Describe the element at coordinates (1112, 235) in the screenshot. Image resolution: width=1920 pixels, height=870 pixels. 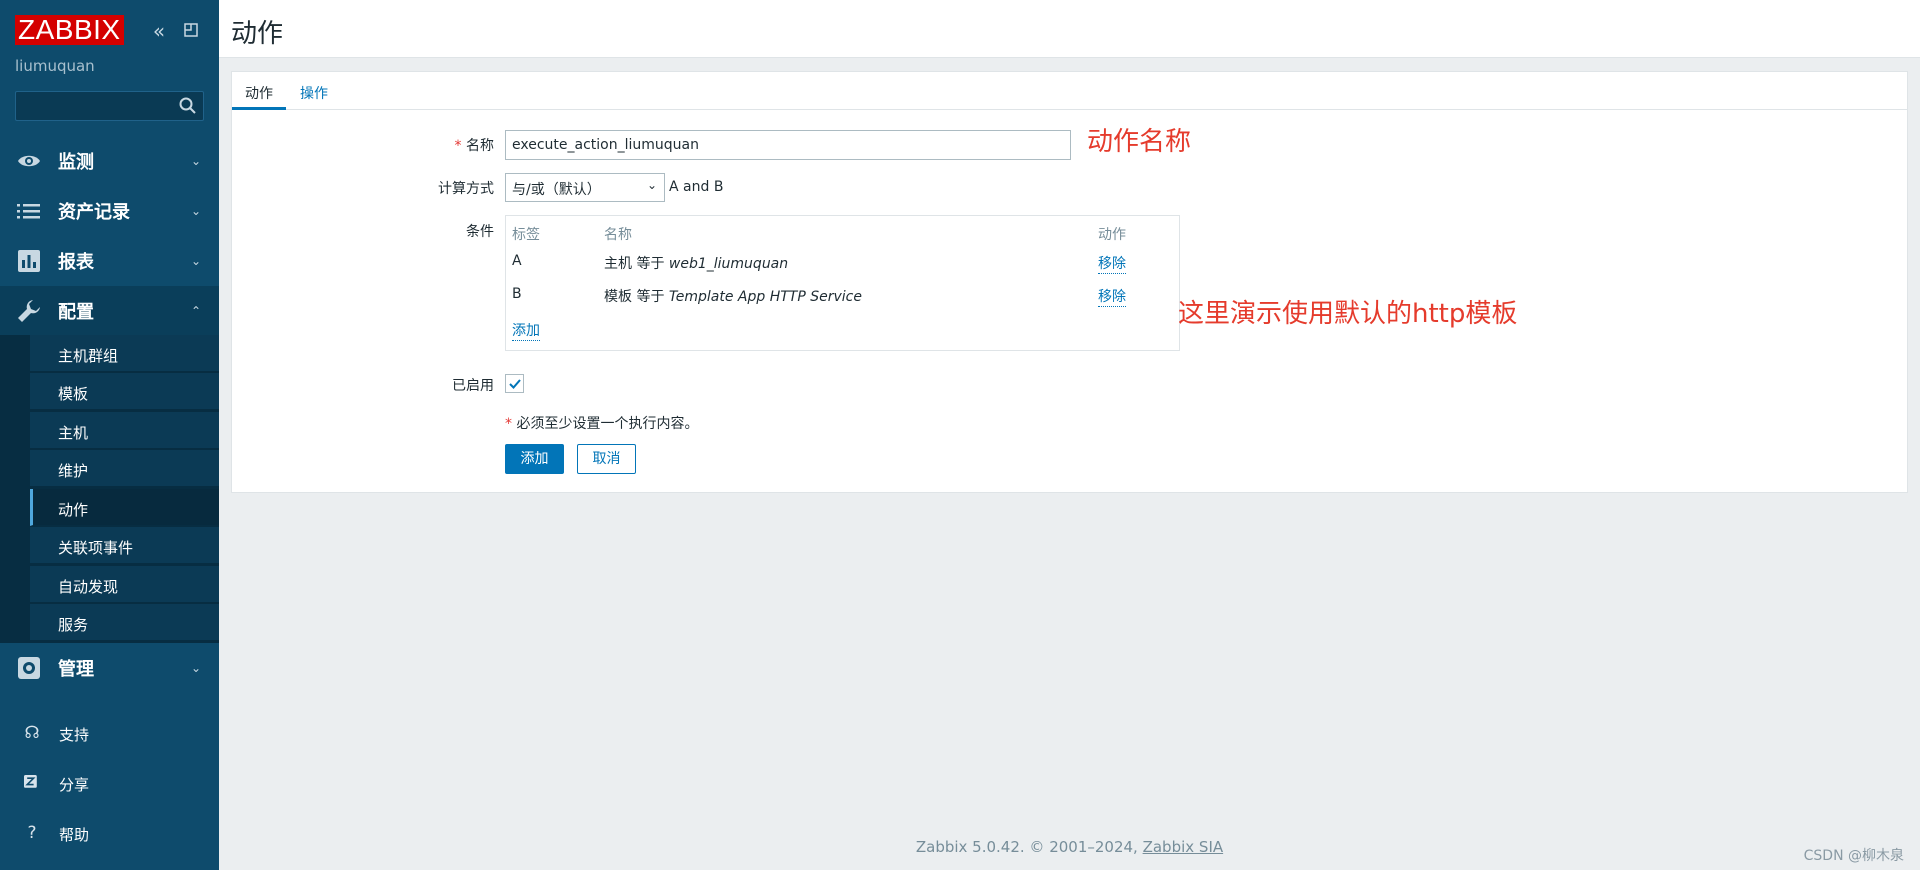
I see `col-action: 动作` at that location.